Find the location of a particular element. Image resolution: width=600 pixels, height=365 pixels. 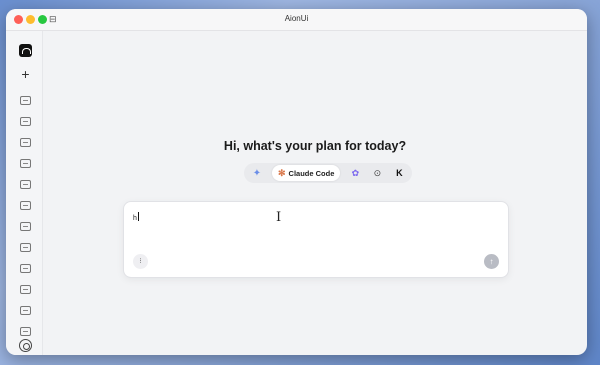

plus-icon: + is located at coordinates (25, 74).